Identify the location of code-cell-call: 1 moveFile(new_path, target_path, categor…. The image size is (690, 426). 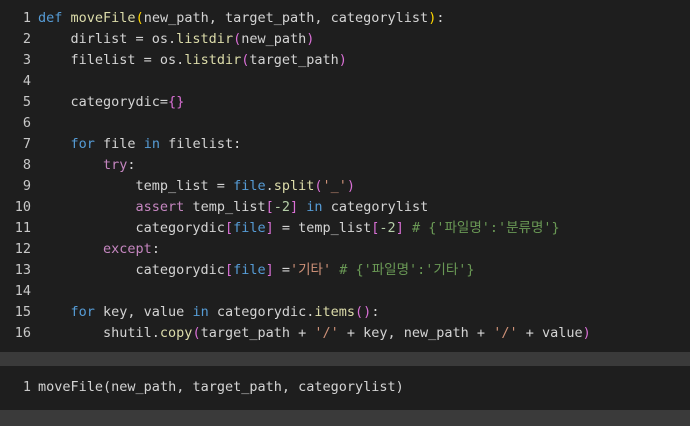
(345, 388).